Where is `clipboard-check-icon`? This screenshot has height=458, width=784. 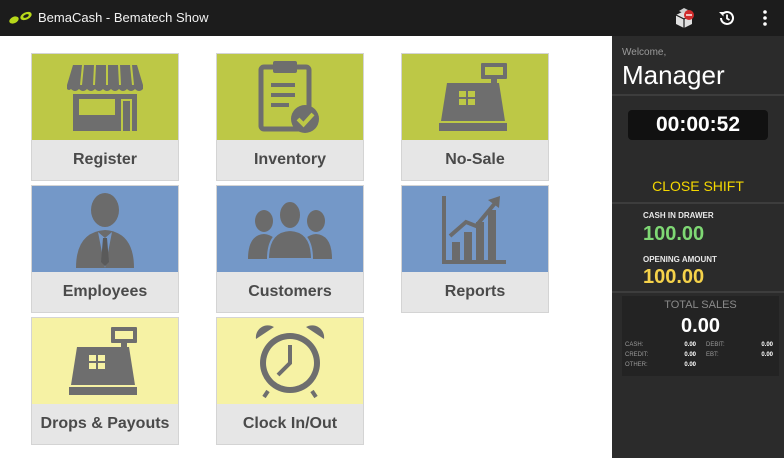 clipboard-check-icon is located at coordinates (288, 97).